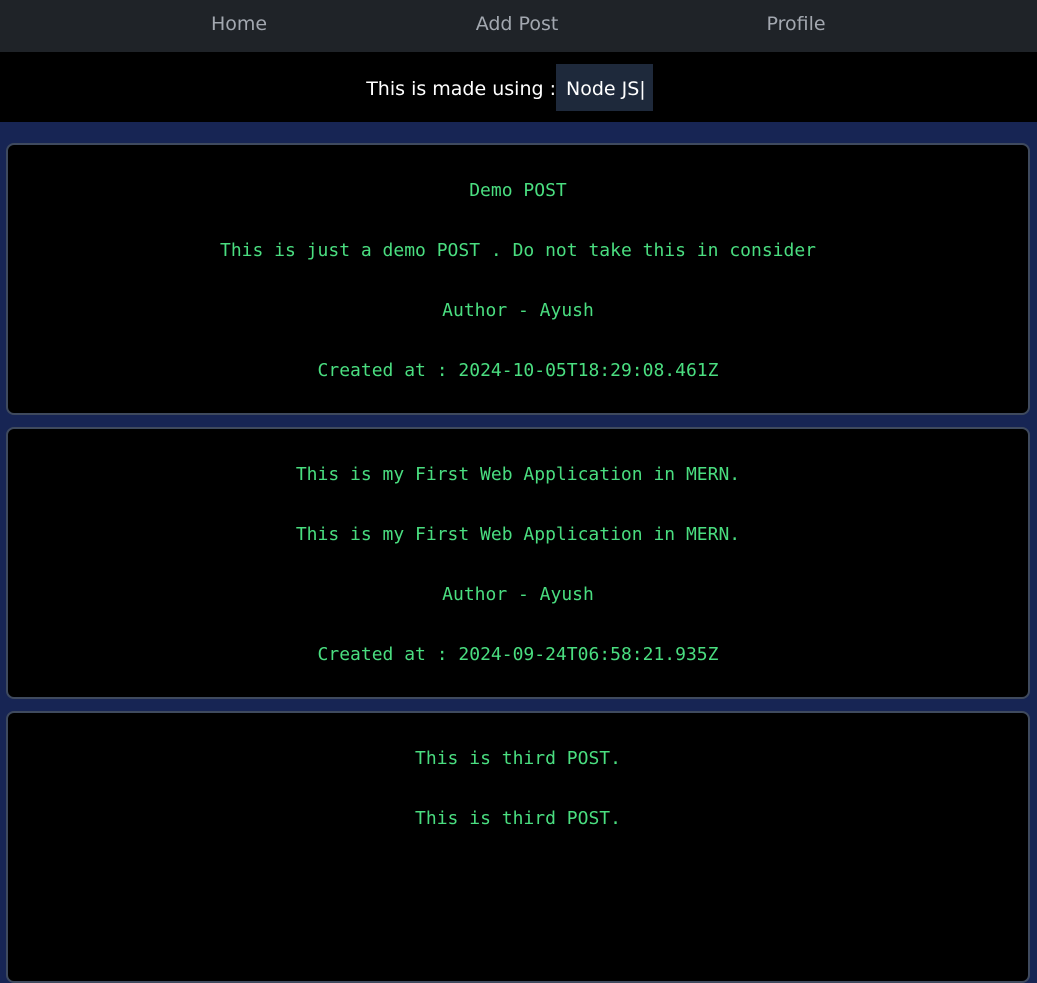 This screenshot has height=983, width=1037. What do you see at coordinates (518, 818) in the screenshot?
I see `post-content: This is third POST.` at bounding box center [518, 818].